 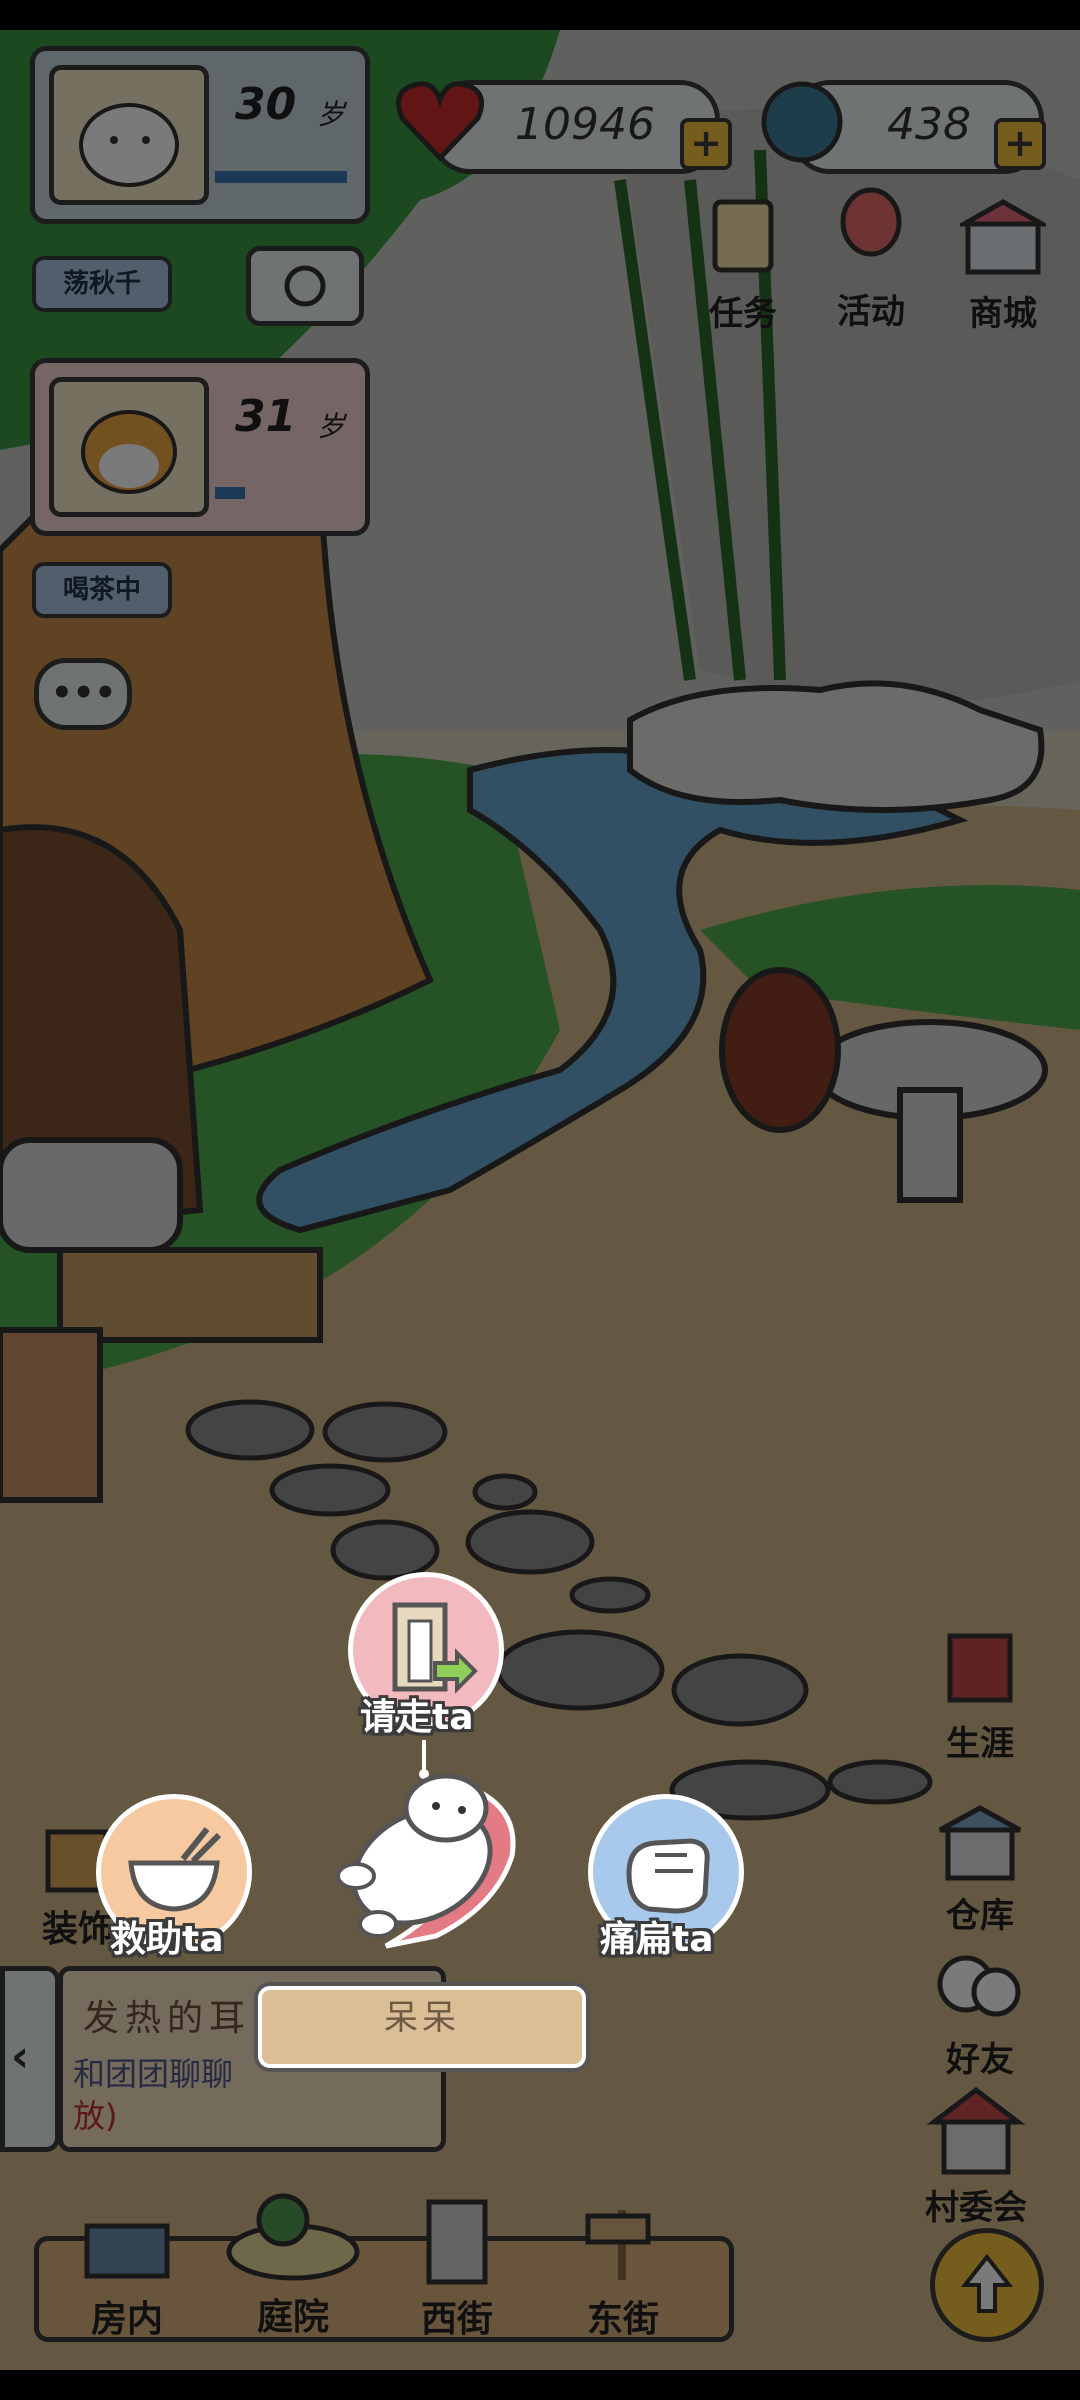 What do you see at coordinates (1020, 144) in the screenshot?
I see `add-gems-button: +` at bounding box center [1020, 144].